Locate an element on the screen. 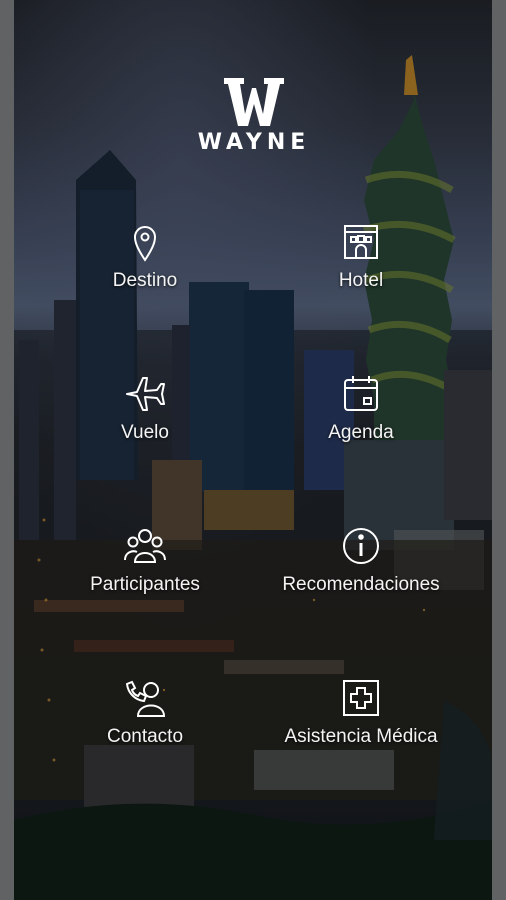 The width and height of the screenshot is (506, 900). brand-logo: WAYNE is located at coordinates (254, 116).